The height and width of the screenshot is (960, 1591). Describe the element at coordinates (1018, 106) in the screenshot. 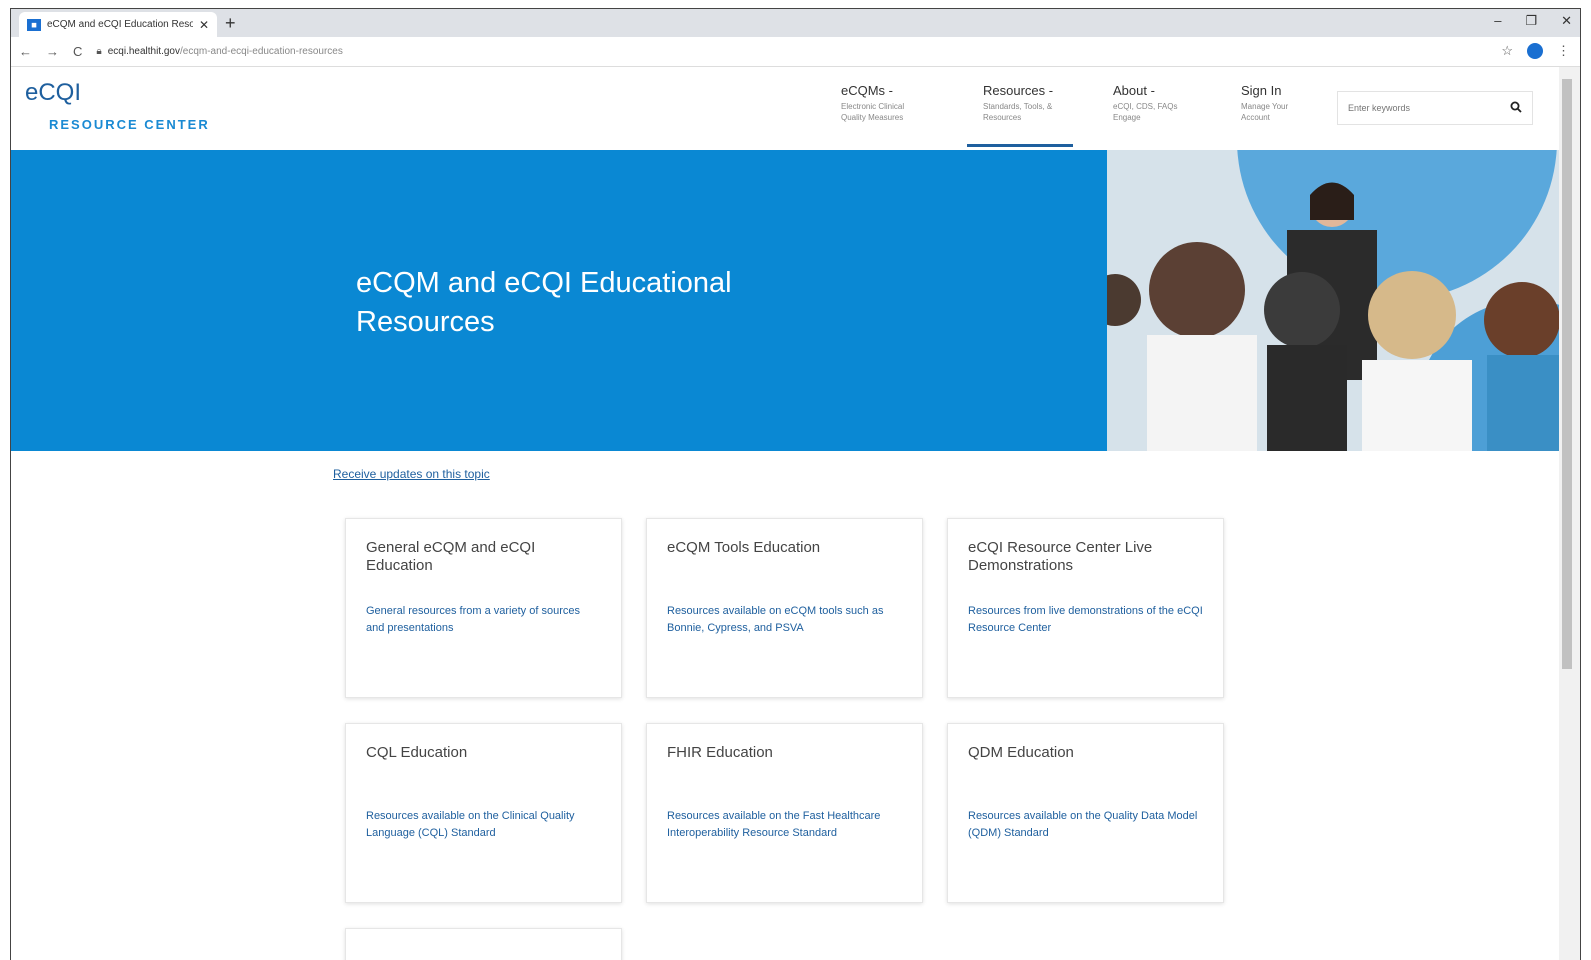

I see `nav-resources-sub-line1: Standards, Tools, &` at that location.